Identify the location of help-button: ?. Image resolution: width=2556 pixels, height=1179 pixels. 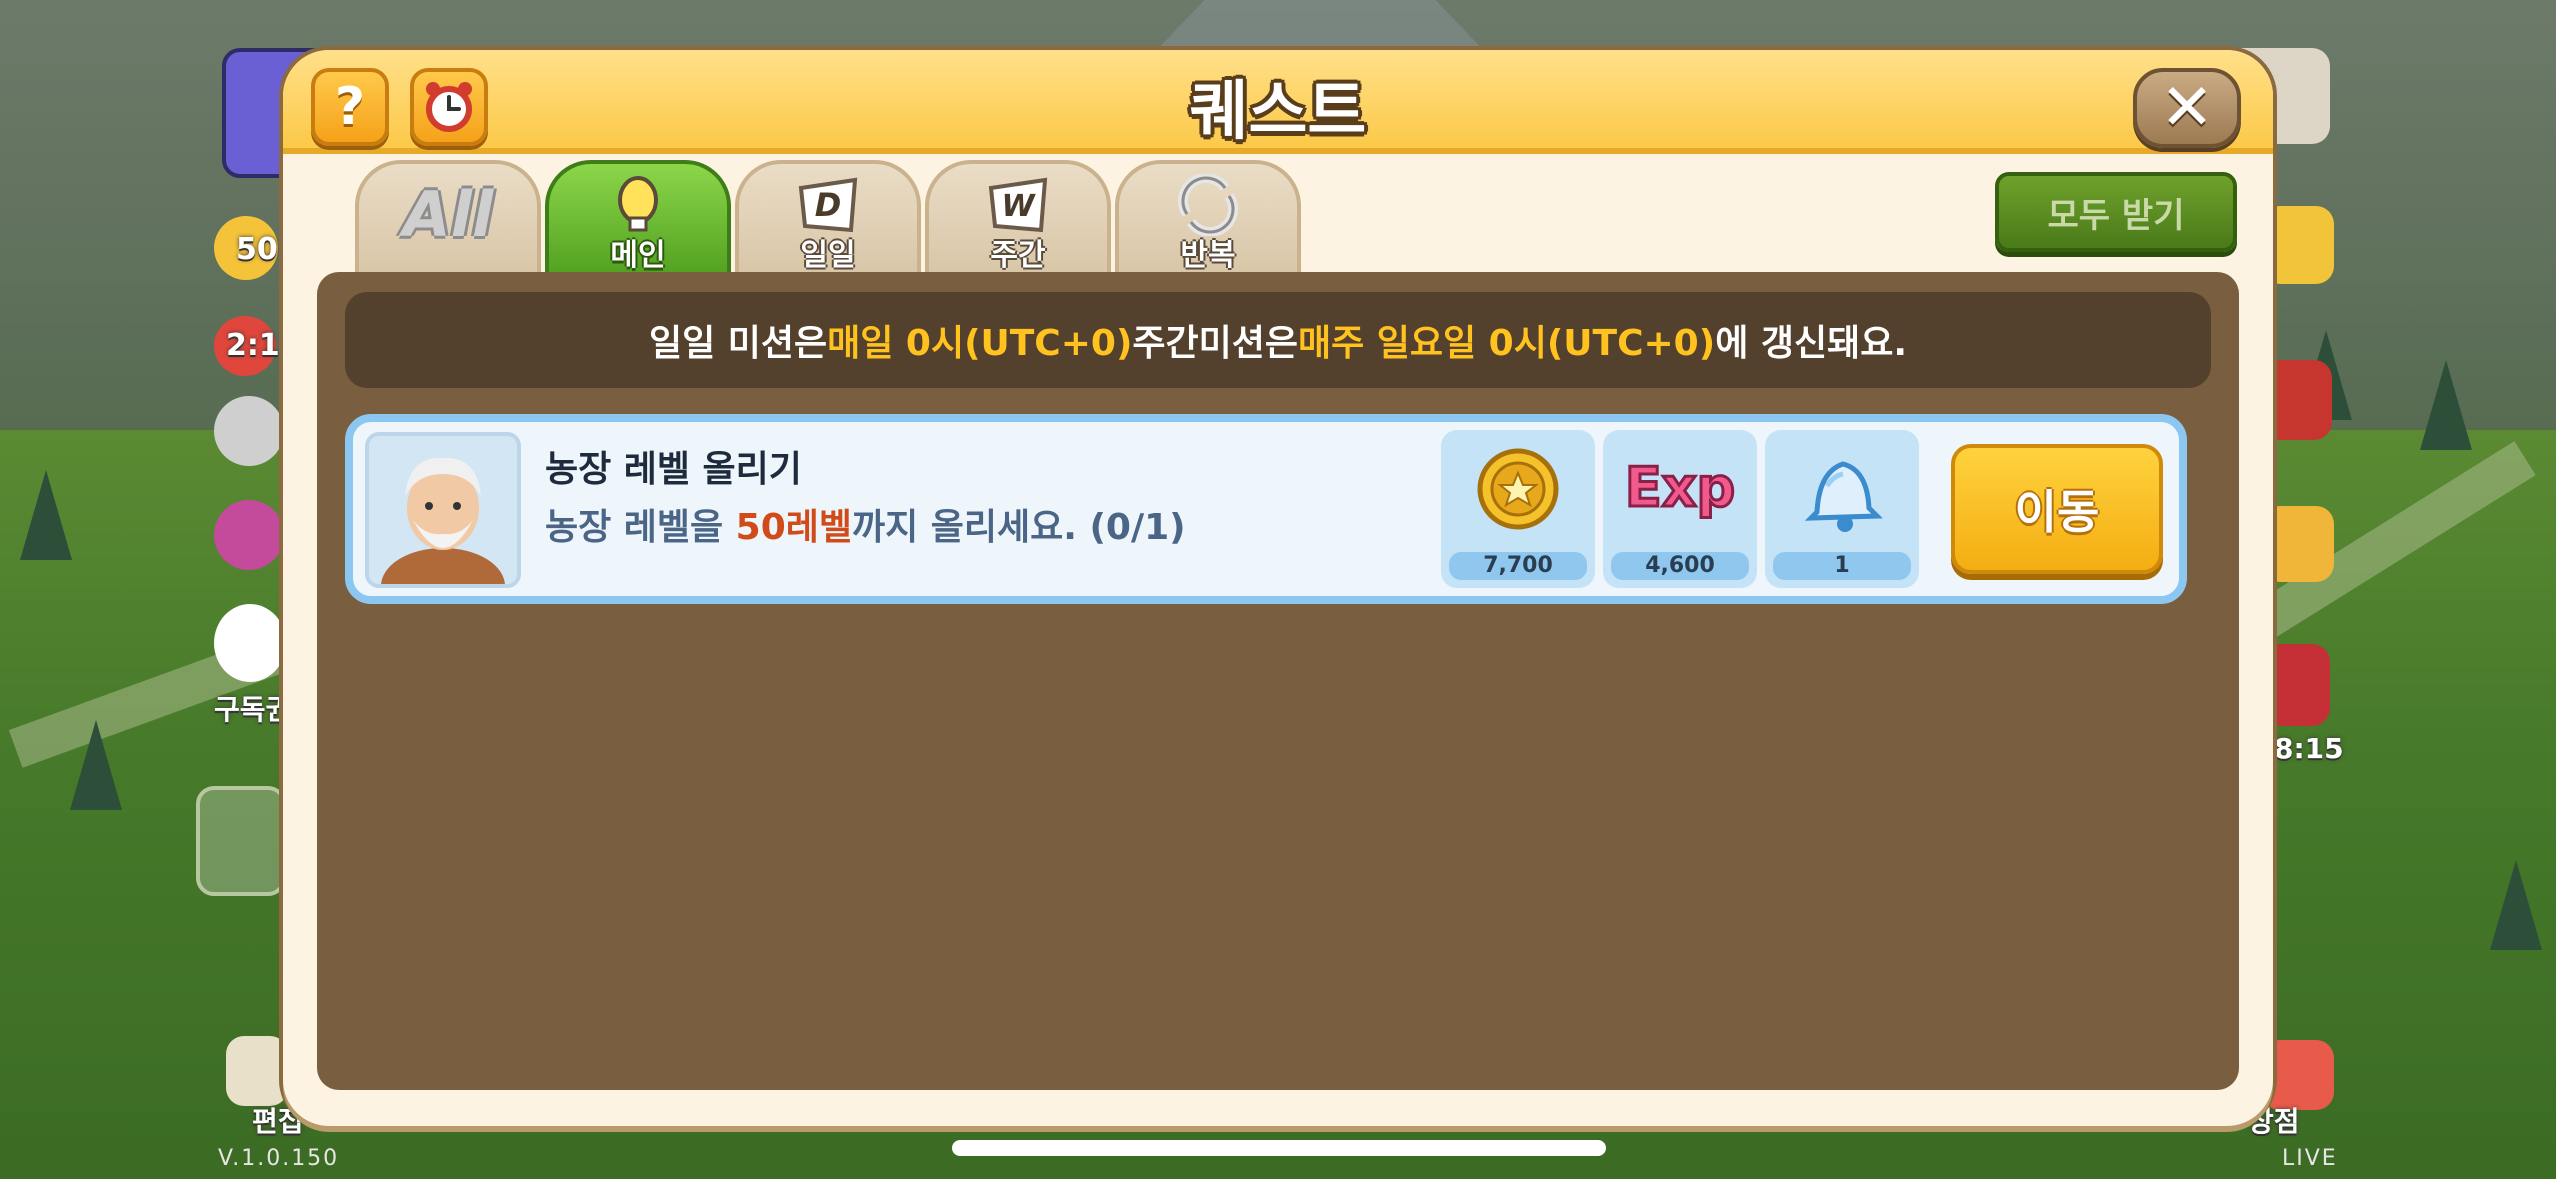
(350, 107).